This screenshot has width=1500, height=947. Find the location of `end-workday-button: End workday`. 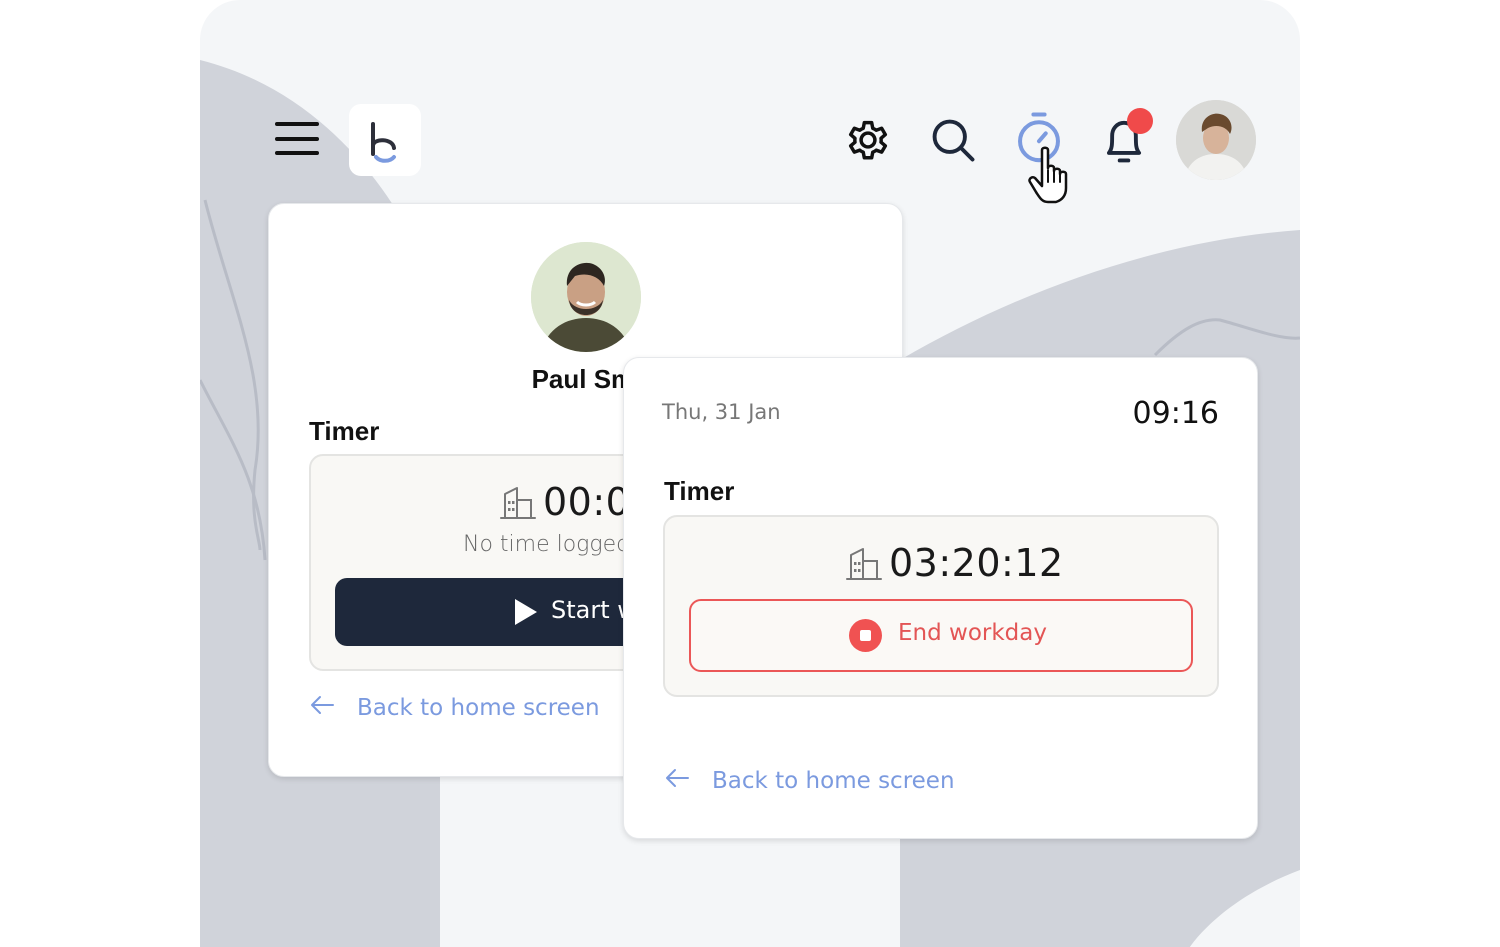

end-workday-button: End workday is located at coordinates (941, 635).